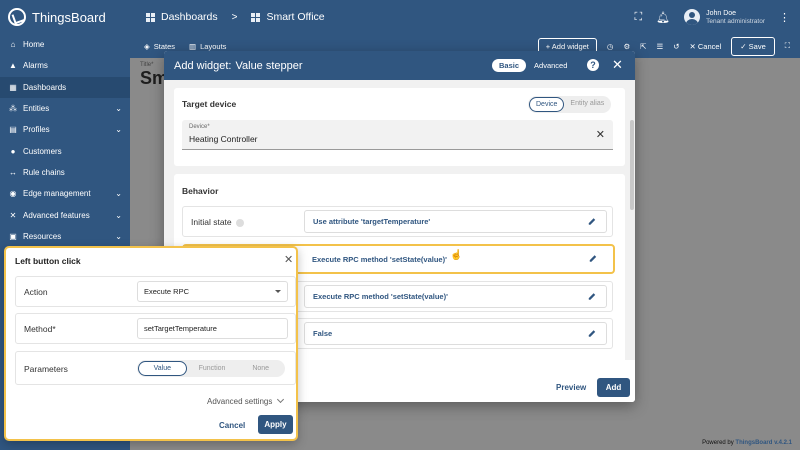  I want to click on method-input: setTargetTemperature, so click(212, 328).